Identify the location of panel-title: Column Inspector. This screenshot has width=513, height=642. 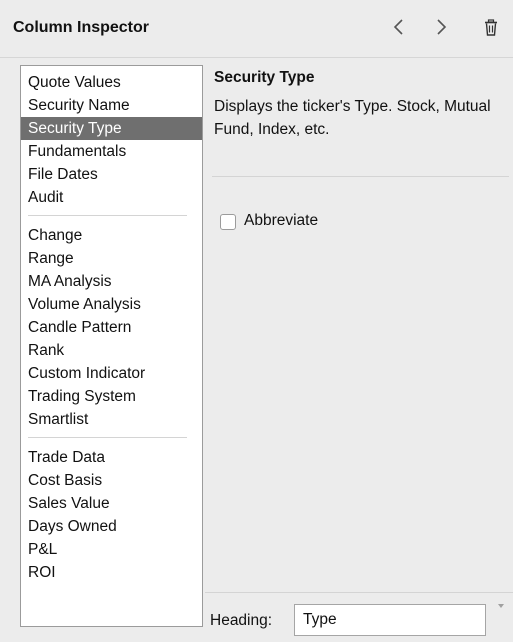
(81, 27).